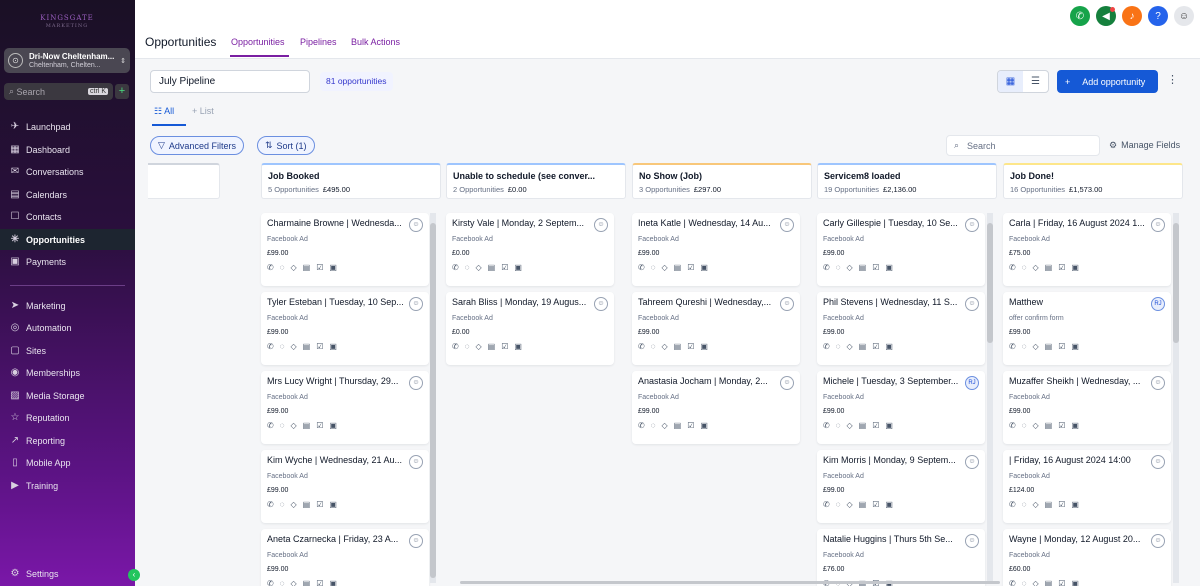  I want to click on sidebar-item-memberships: ◉ Memberships, so click(67, 372).